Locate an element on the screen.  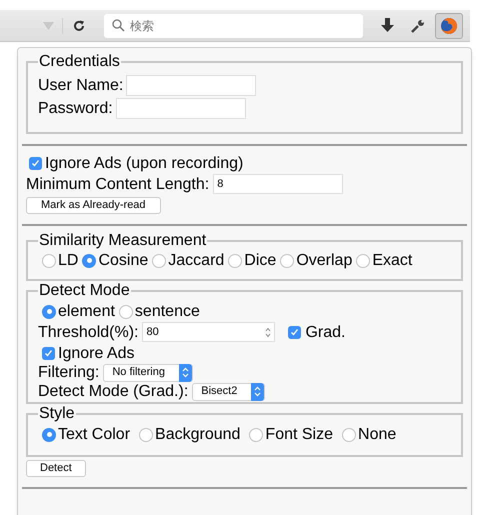
radio-label: element is located at coordinates (86, 311).